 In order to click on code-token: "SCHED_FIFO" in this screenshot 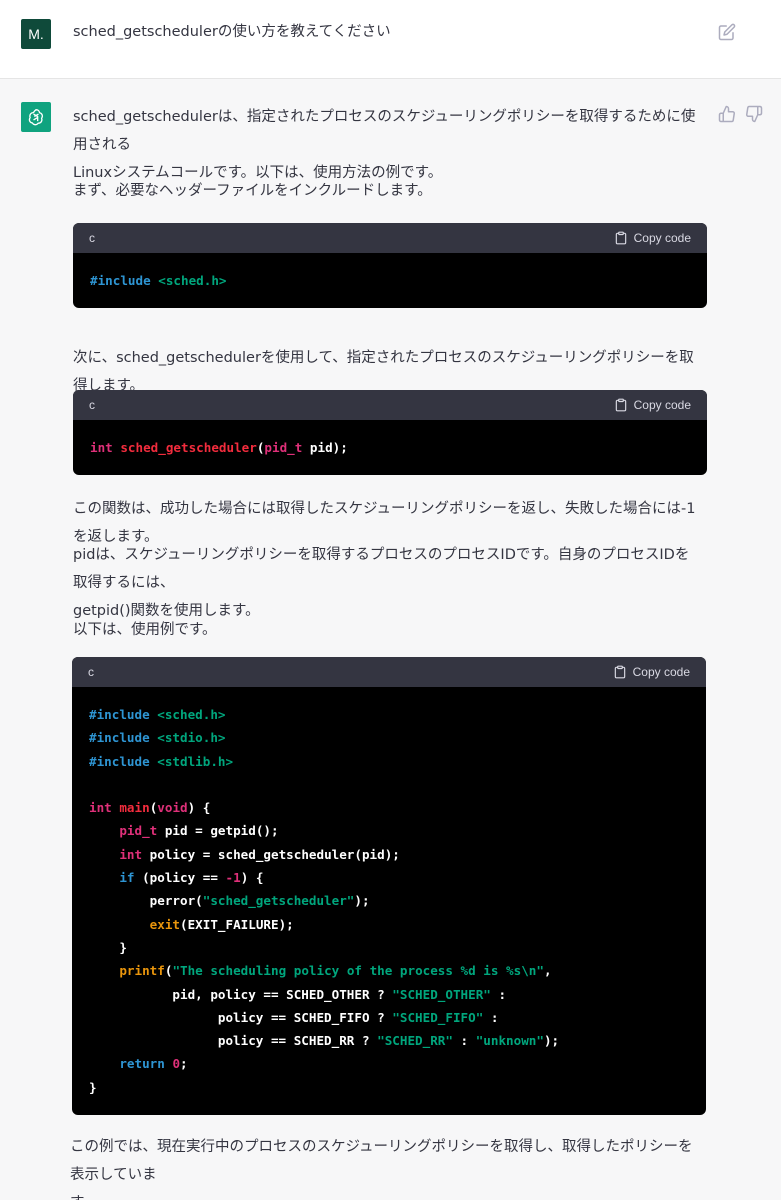, I will do `click(438, 1017)`.